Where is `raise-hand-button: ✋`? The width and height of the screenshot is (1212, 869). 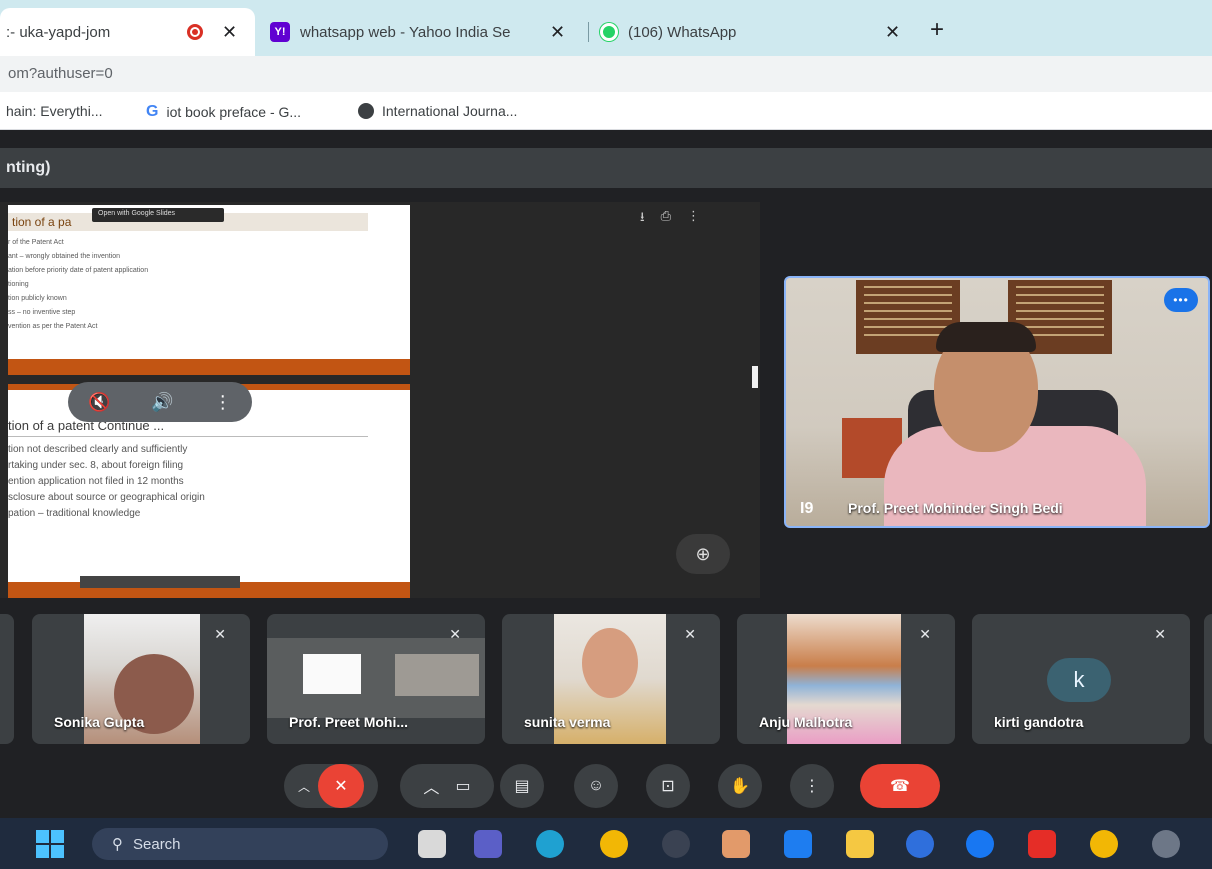 raise-hand-button: ✋ is located at coordinates (740, 786).